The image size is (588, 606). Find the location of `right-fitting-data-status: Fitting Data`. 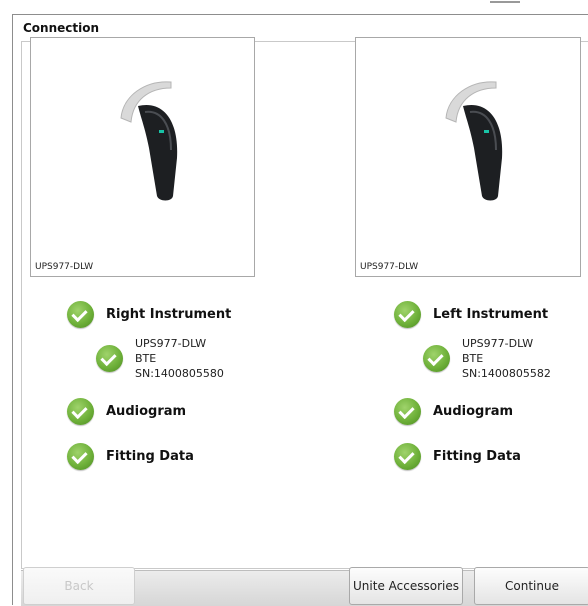

right-fitting-data-status: Fitting Data is located at coordinates (130, 456).